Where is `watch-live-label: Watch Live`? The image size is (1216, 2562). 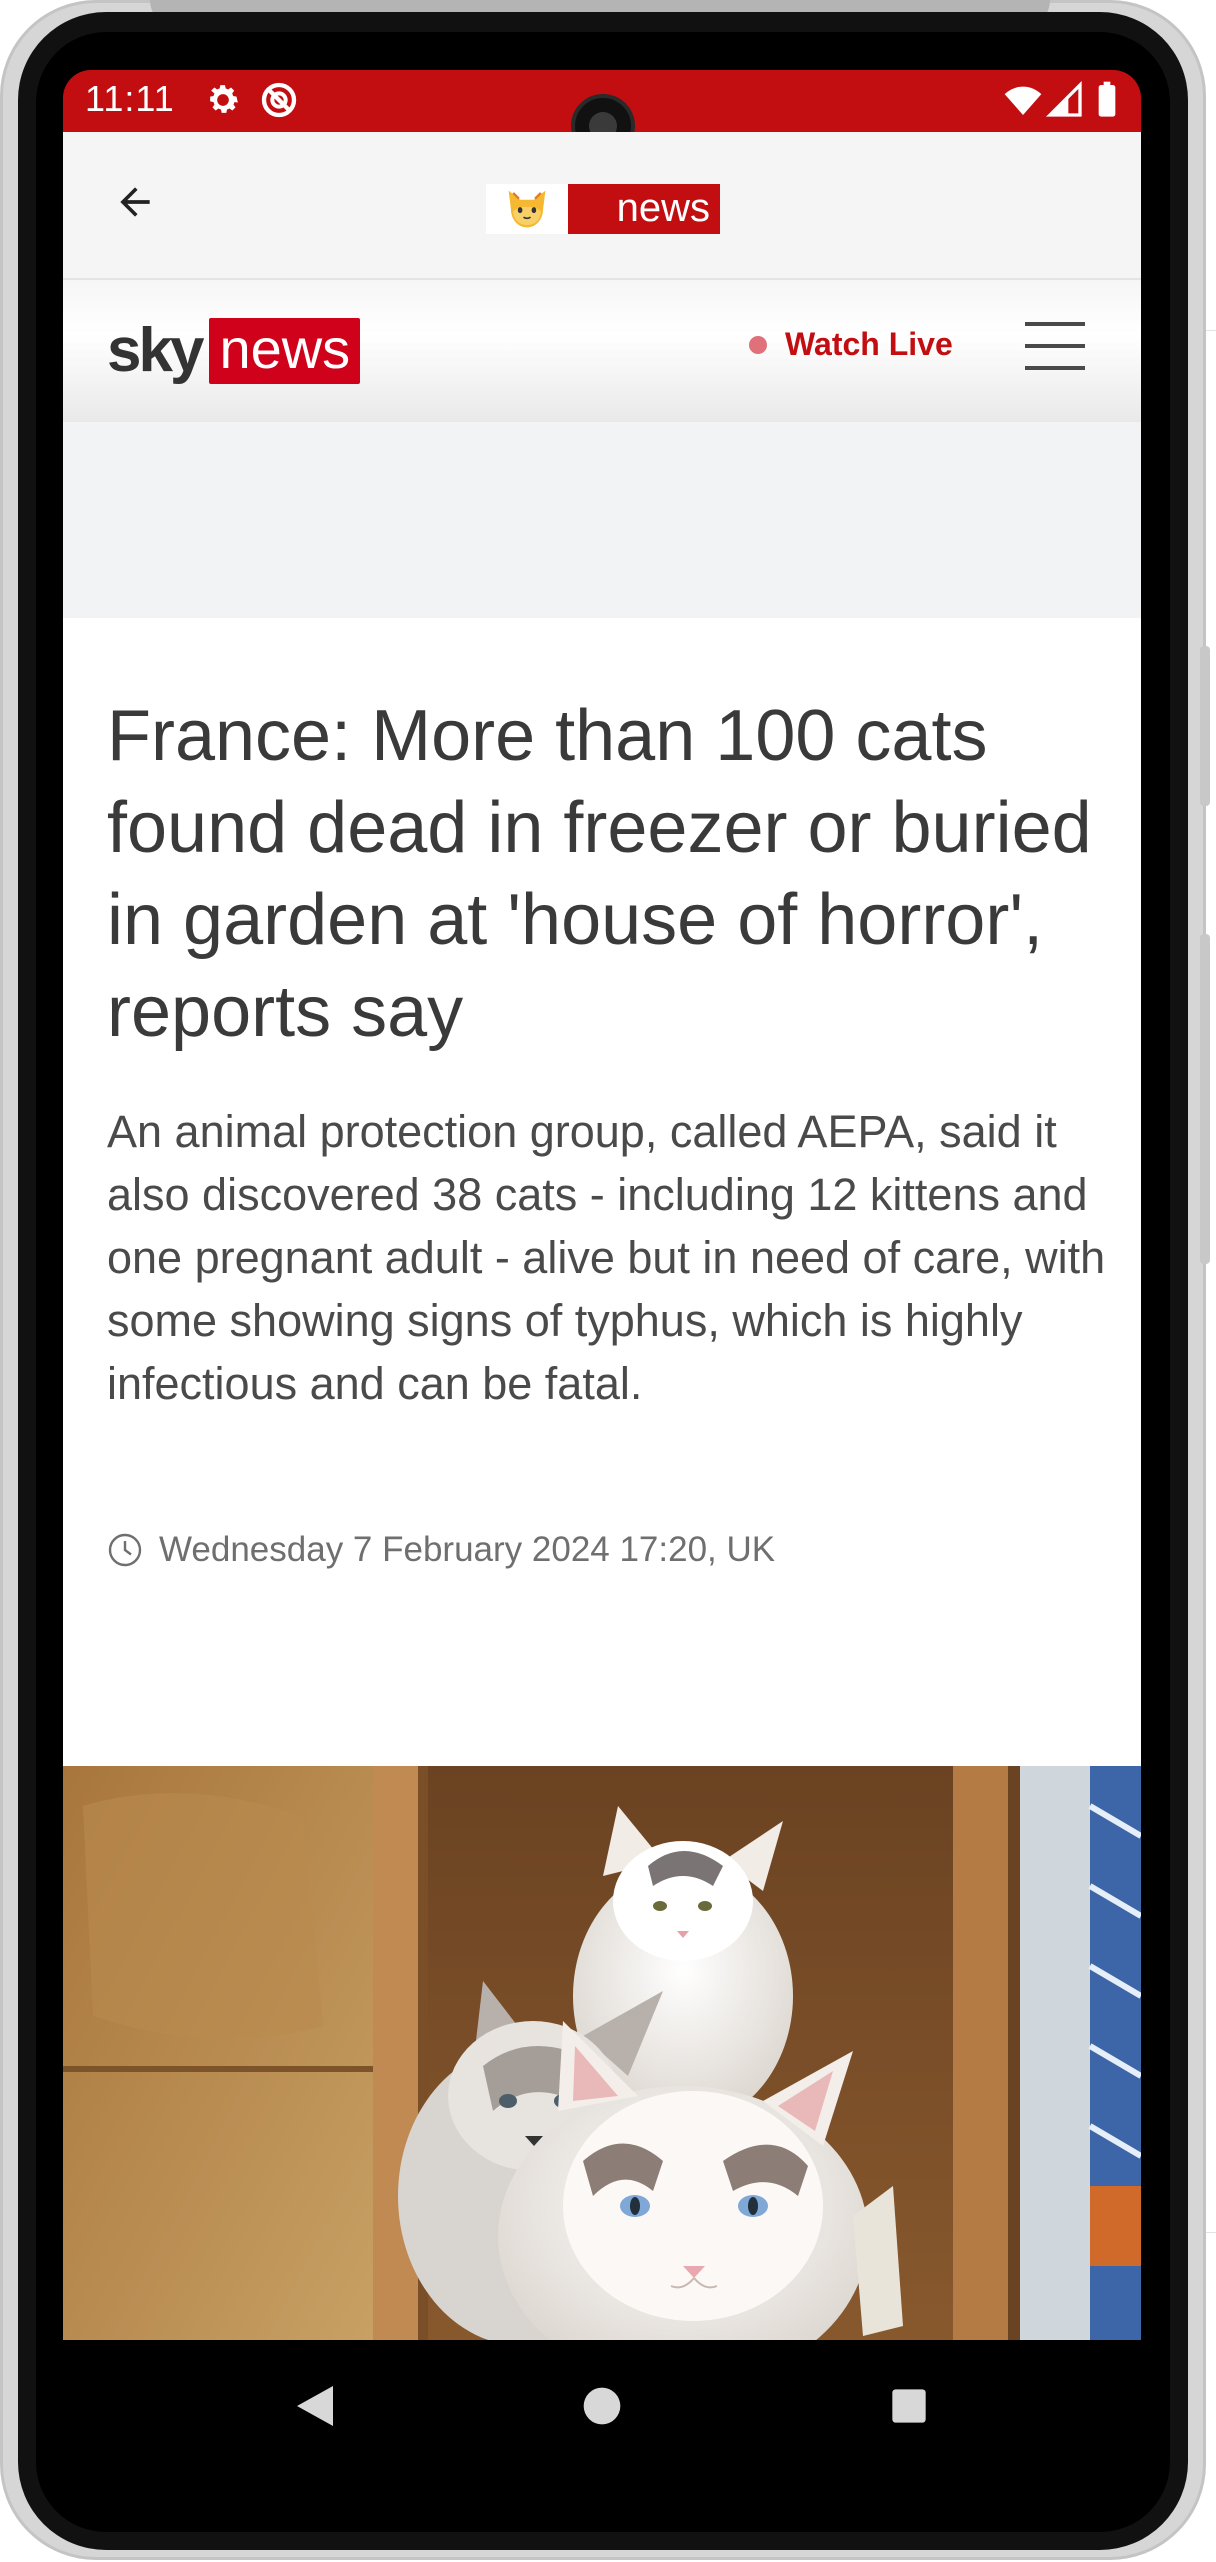
watch-live-label: Watch Live is located at coordinates (869, 344).